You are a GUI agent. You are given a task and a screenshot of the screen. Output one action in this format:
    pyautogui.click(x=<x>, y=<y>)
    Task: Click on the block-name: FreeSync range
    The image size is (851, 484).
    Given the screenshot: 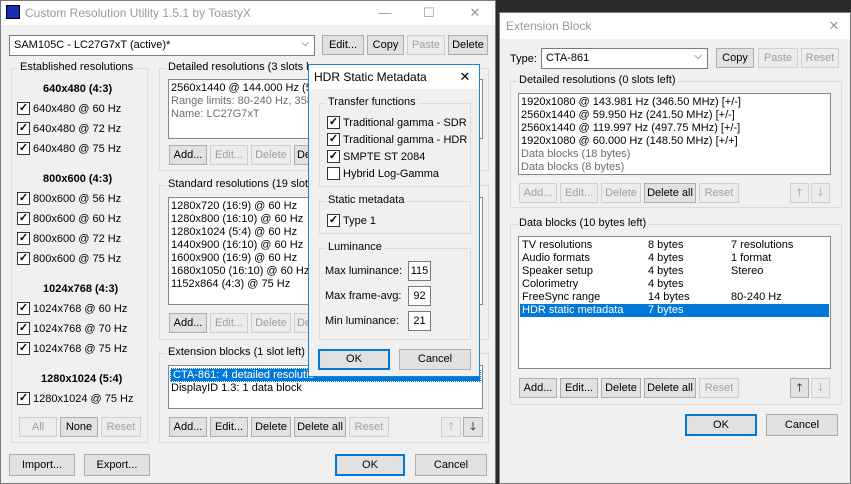 What is the action you would take?
    pyautogui.click(x=561, y=297)
    